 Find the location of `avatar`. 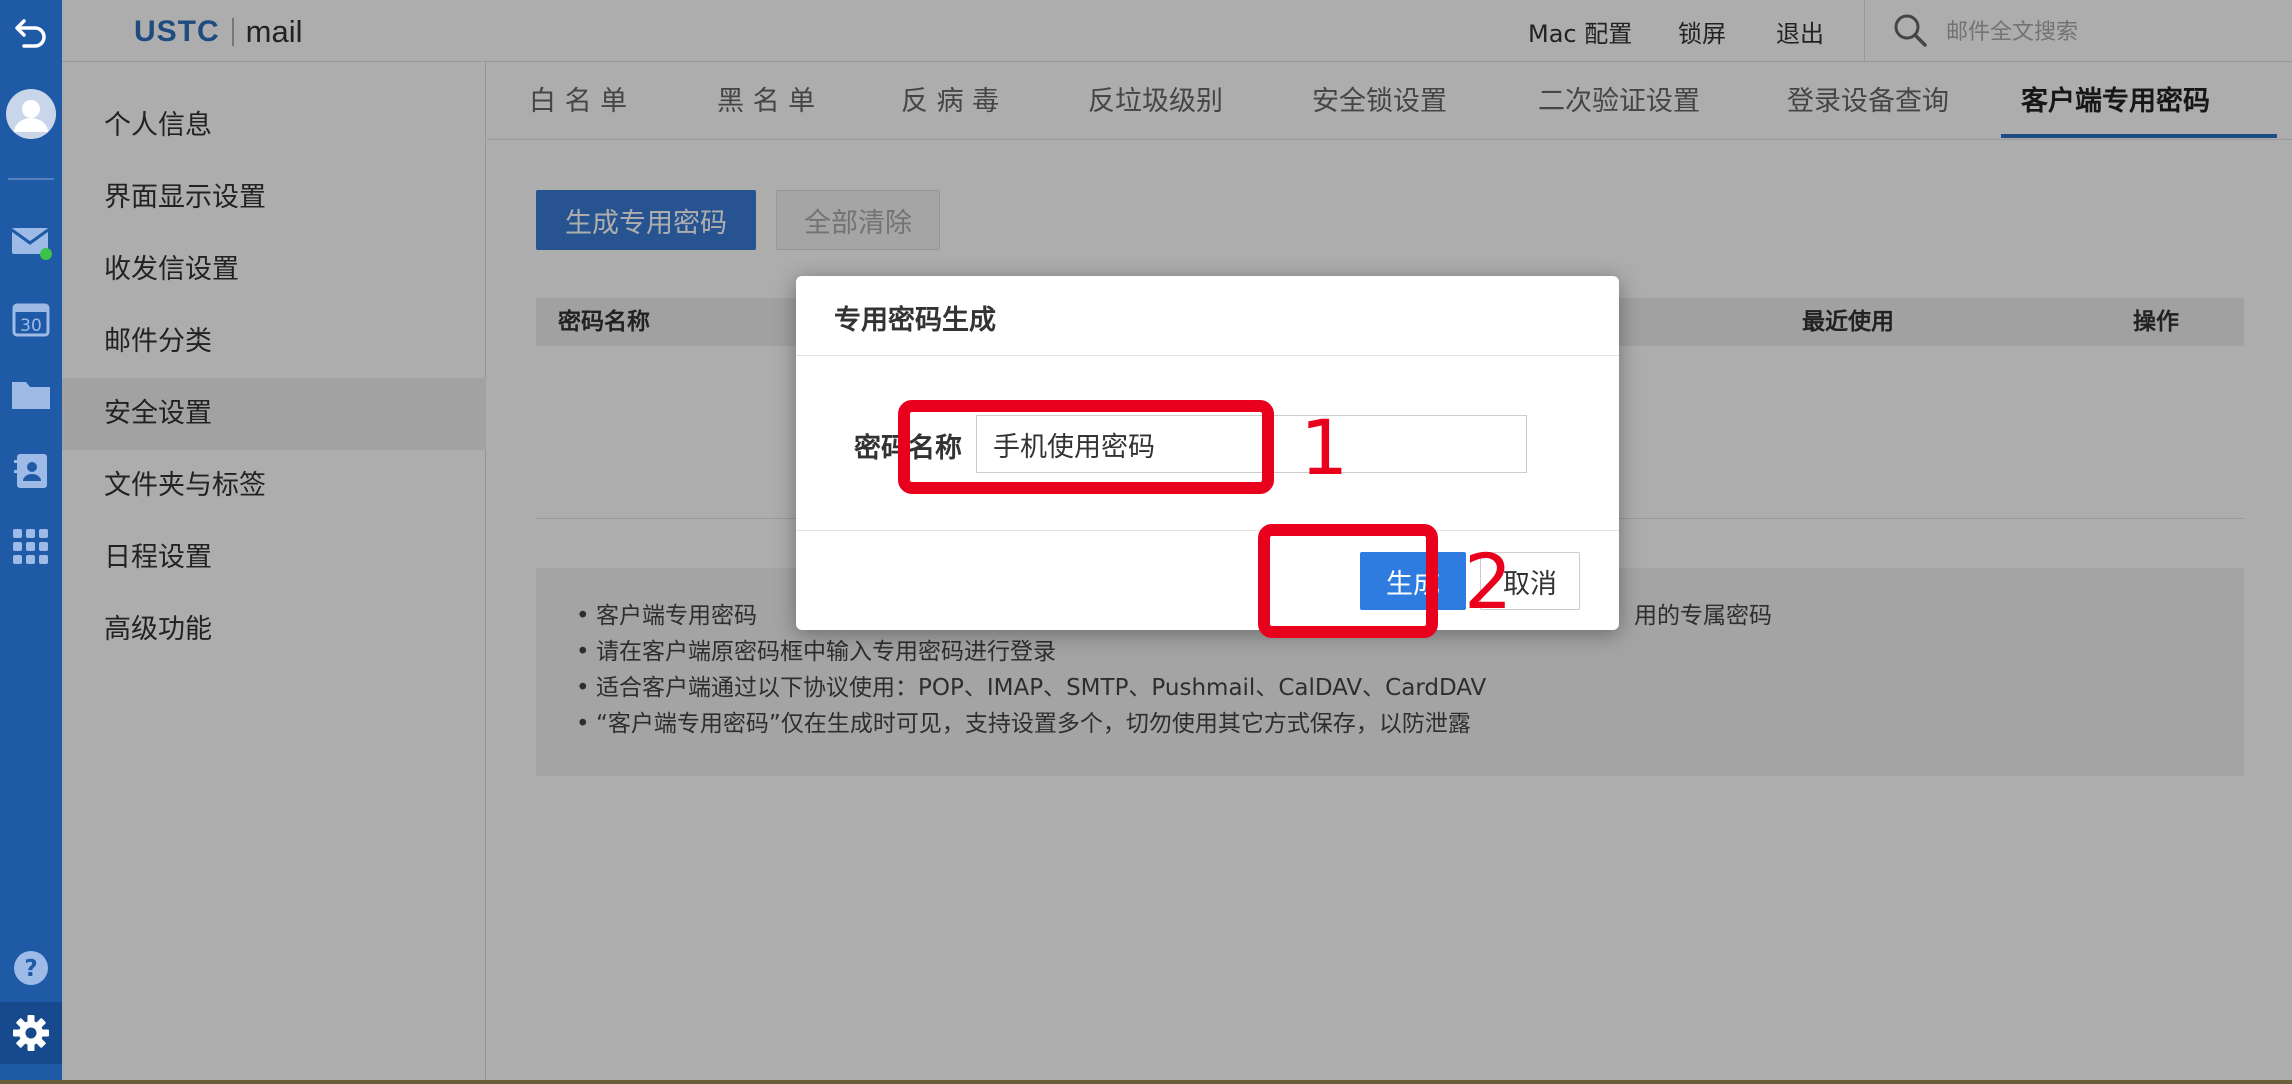

avatar is located at coordinates (31, 114).